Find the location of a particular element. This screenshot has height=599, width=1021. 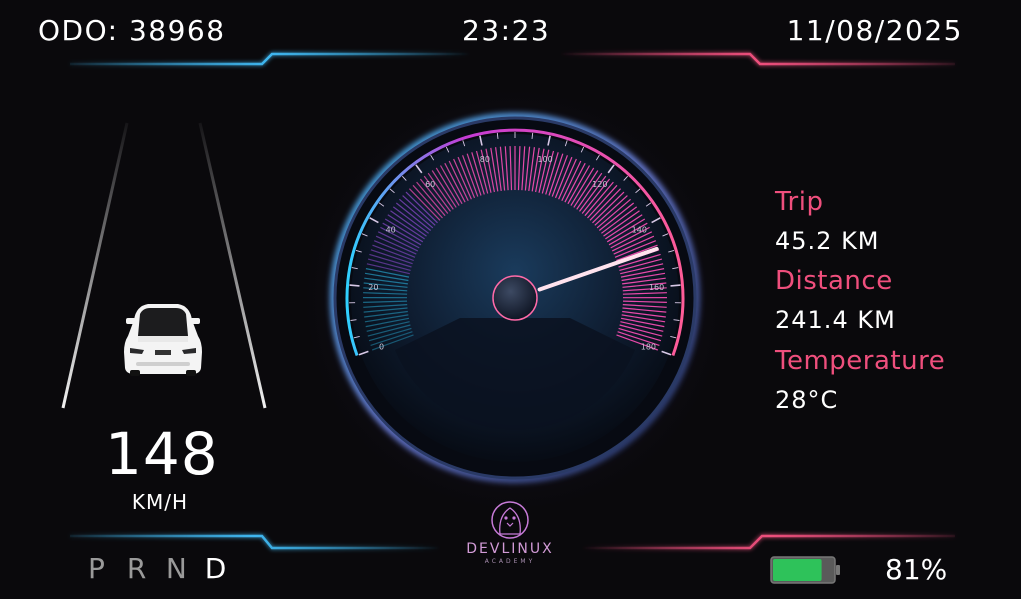

gauge-tick-label: 20 is located at coordinates (373, 287).